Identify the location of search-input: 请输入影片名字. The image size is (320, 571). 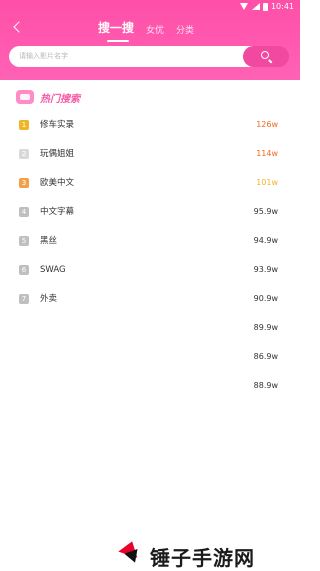
(136, 56).